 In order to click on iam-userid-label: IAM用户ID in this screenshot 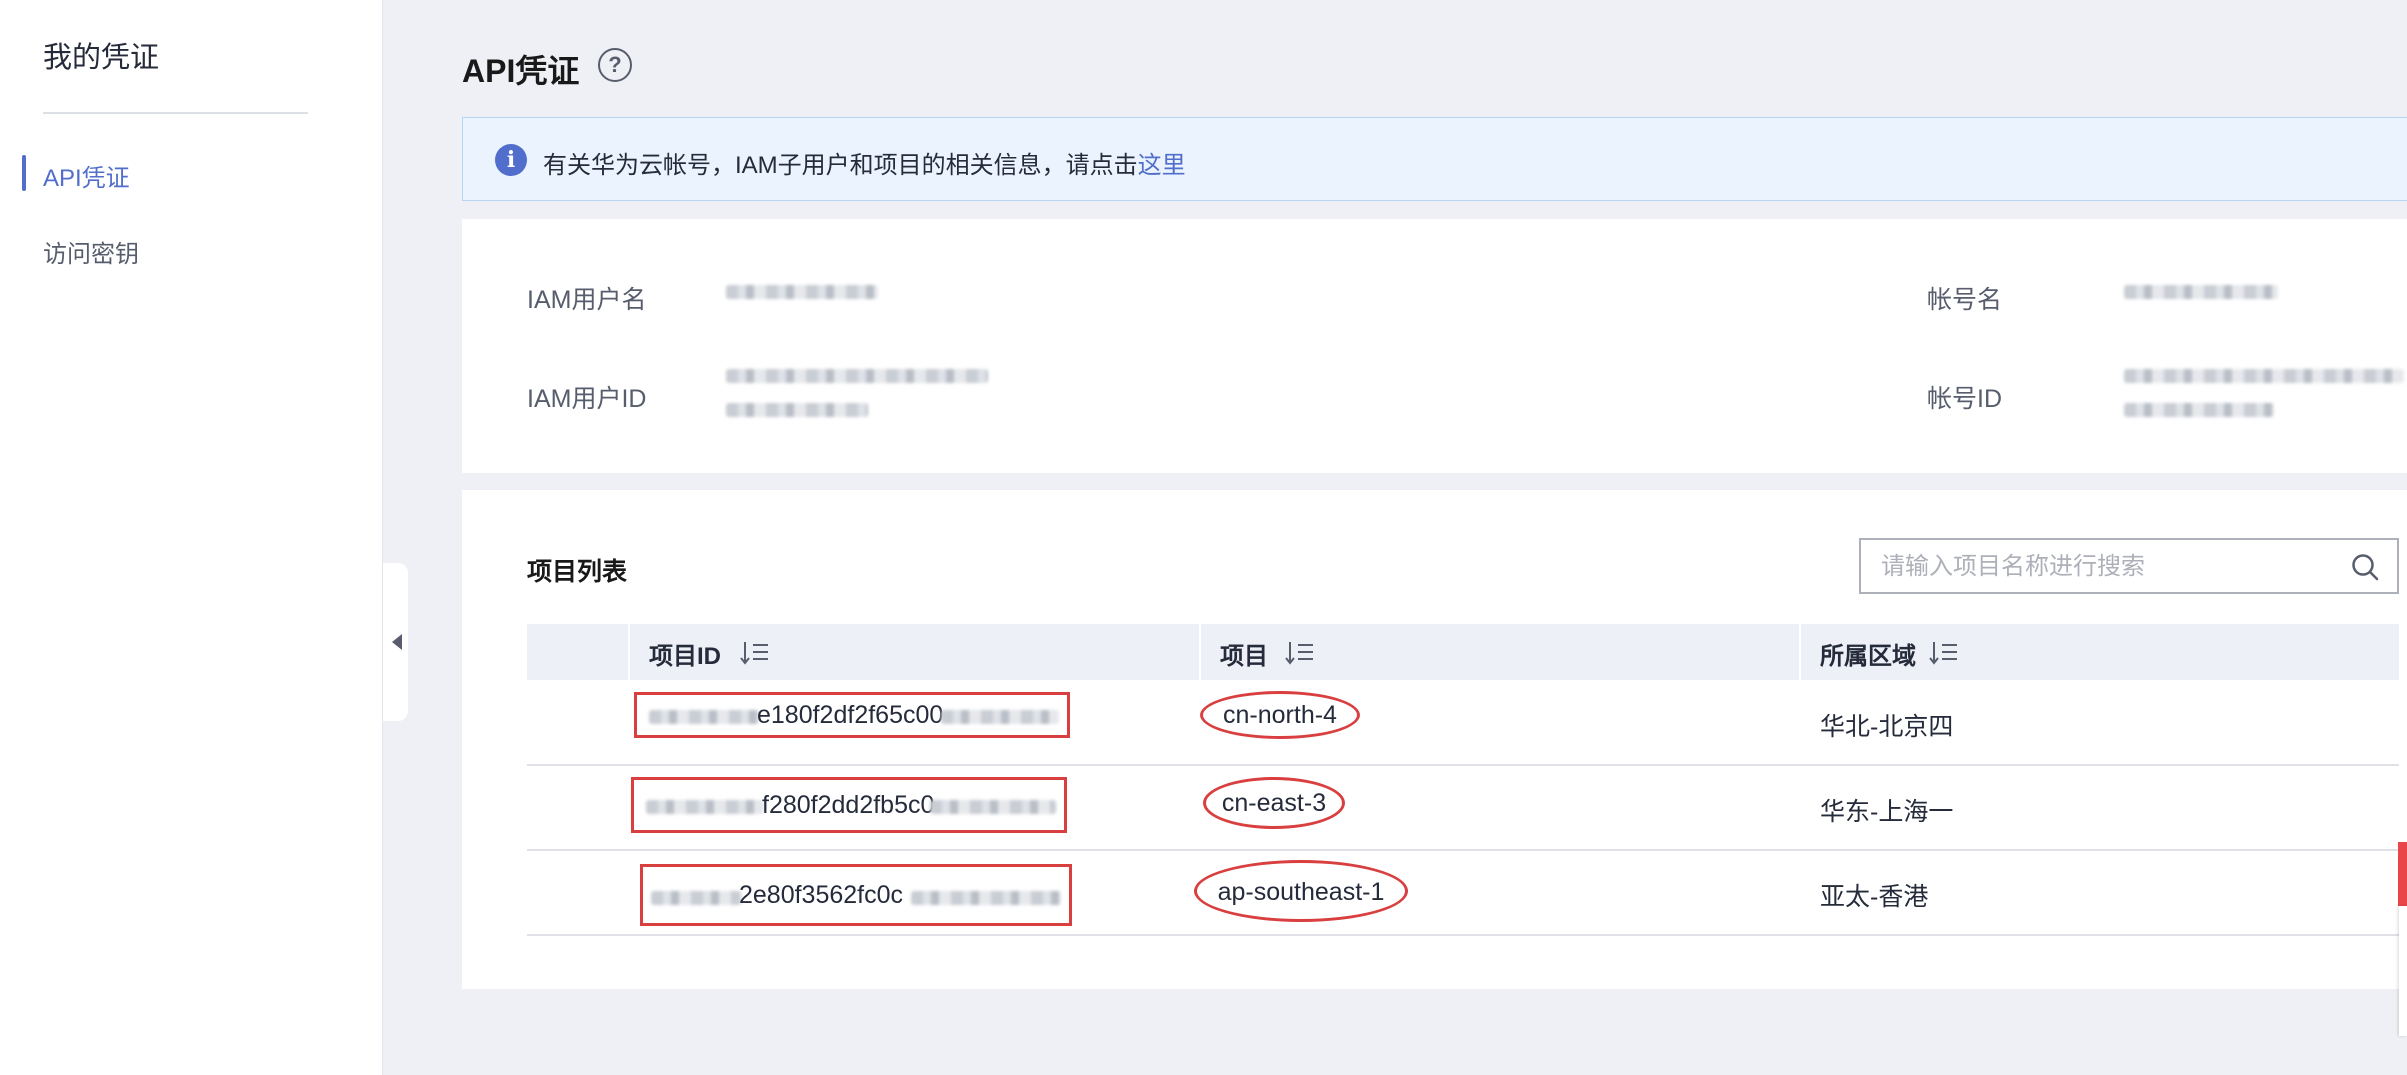, I will do `click(587, 399)`.